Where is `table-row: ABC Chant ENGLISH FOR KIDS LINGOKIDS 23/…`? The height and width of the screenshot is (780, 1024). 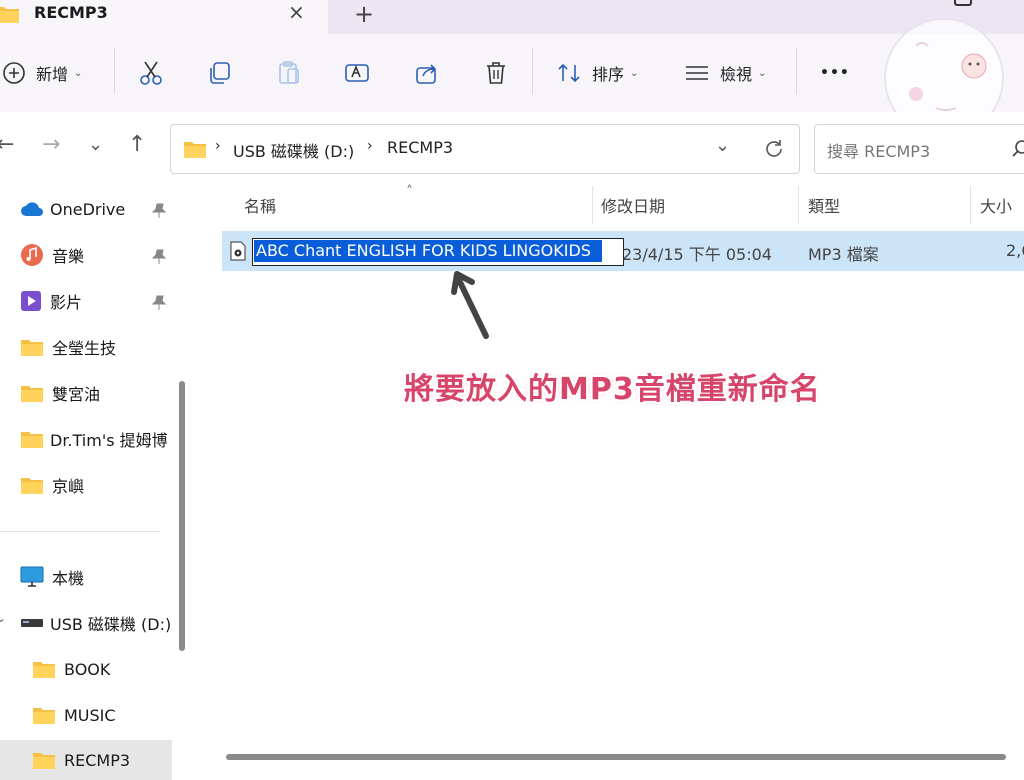
table-row: ABC Chant ENGLISH FOR KIDS LINGOKIDS 23/… is located at coordinates (623, 251).